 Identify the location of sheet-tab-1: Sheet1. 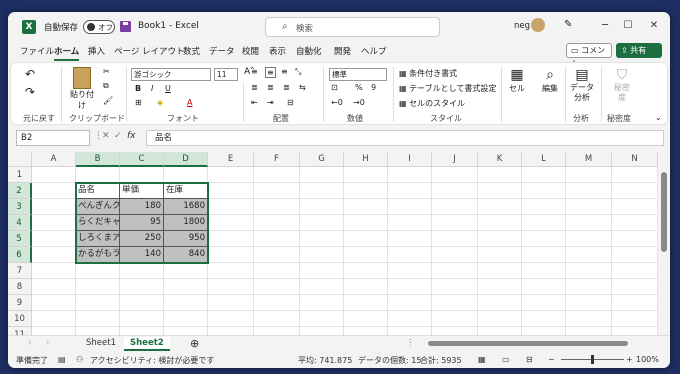
(101, 344).